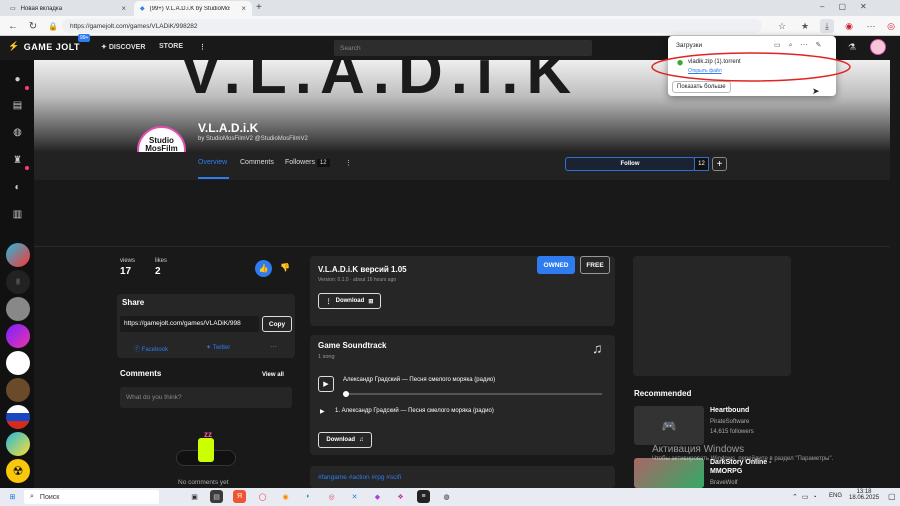 The image size is (900, 506). Describe the element at coordinates (345, 440) in the screenshot. I see `download-soundtrack-button: Download ♫` at that location.